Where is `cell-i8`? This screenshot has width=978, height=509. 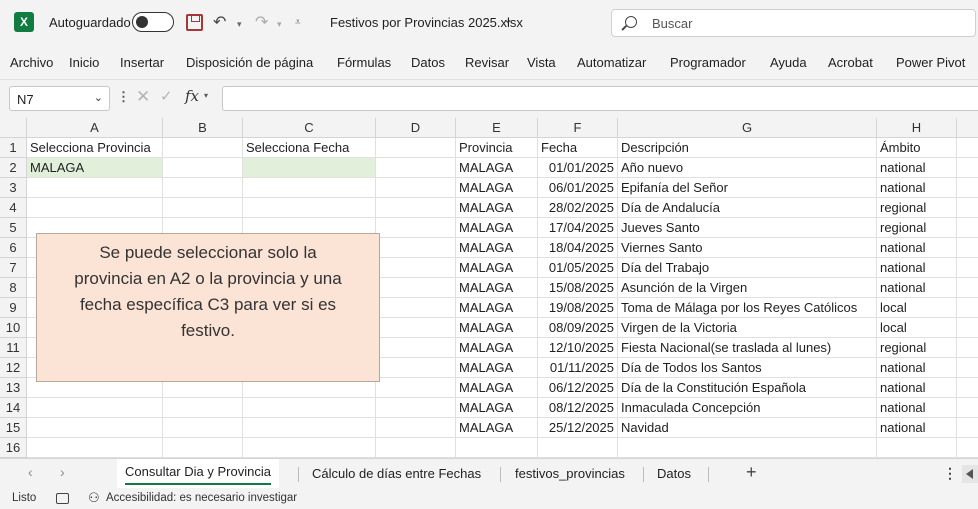 cell-i8 is located at coordinates (967, 288).